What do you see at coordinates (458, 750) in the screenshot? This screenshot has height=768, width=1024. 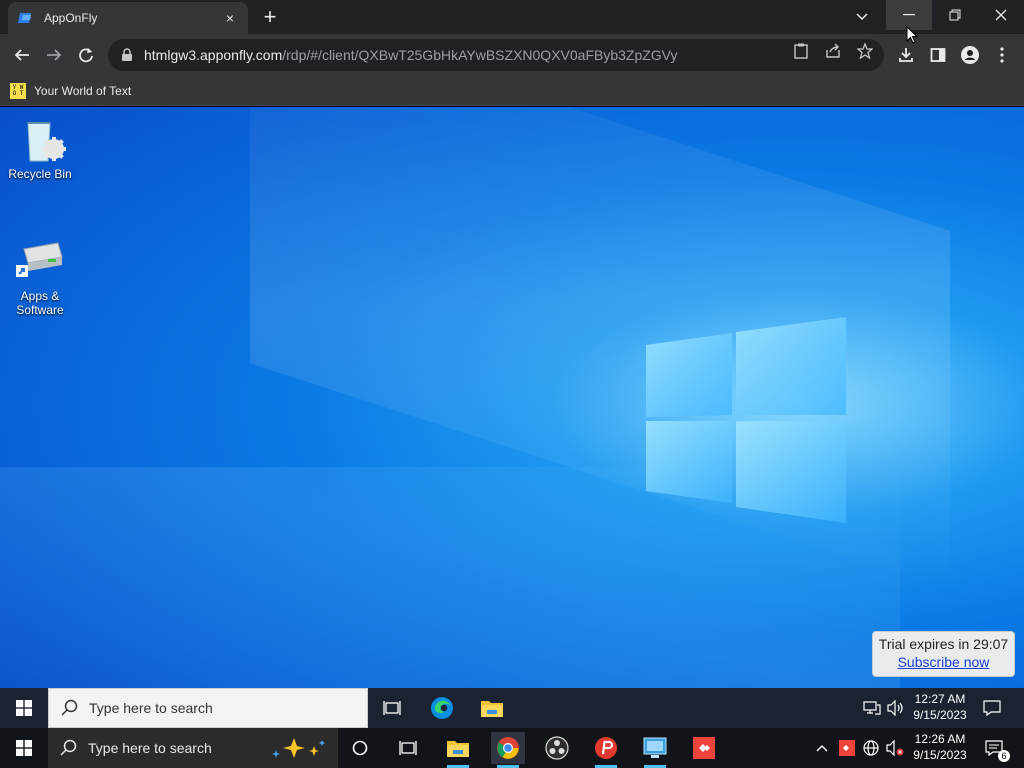 I see `local-file-explorer-icon` at bounding box center [458, 750].